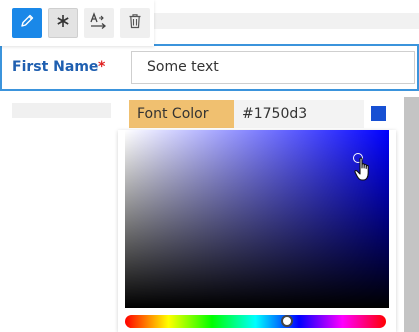  Describe the element at coordinates (181, 114) in the screenshot. I see `font-color-label: Font Color` at that location.